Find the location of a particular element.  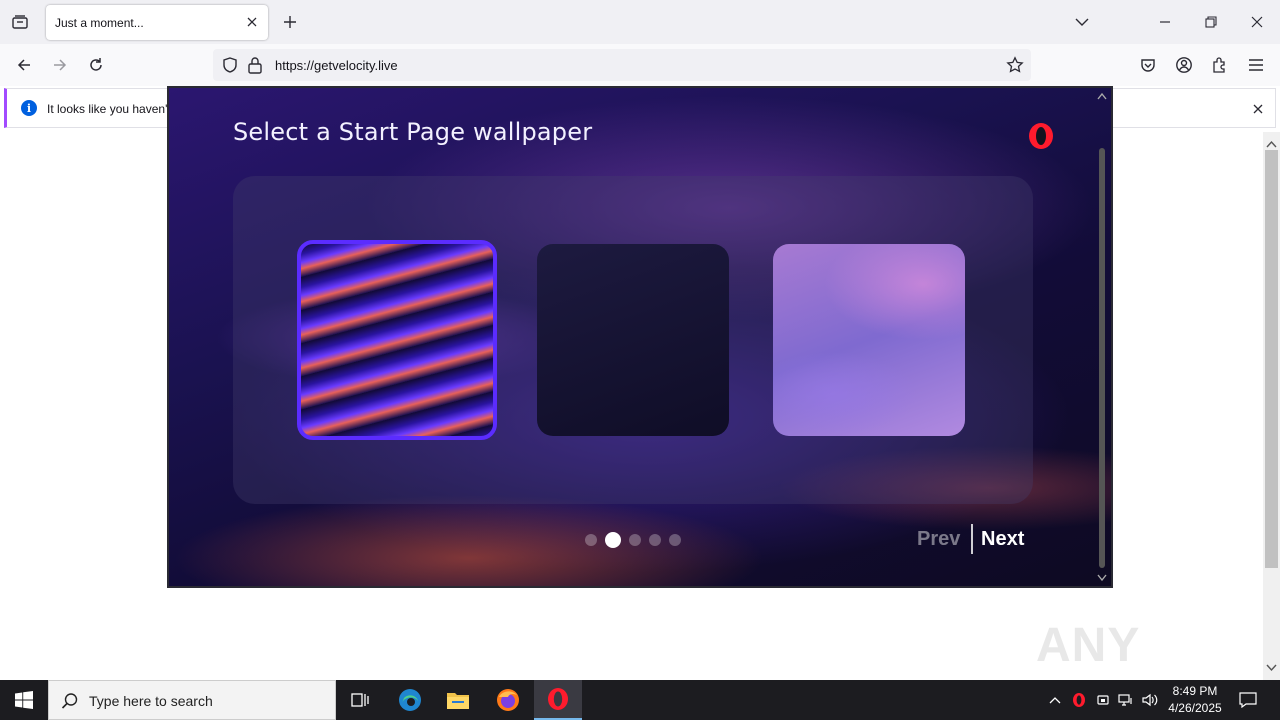

notification-close-icon is located at coordinates (1258, 110).